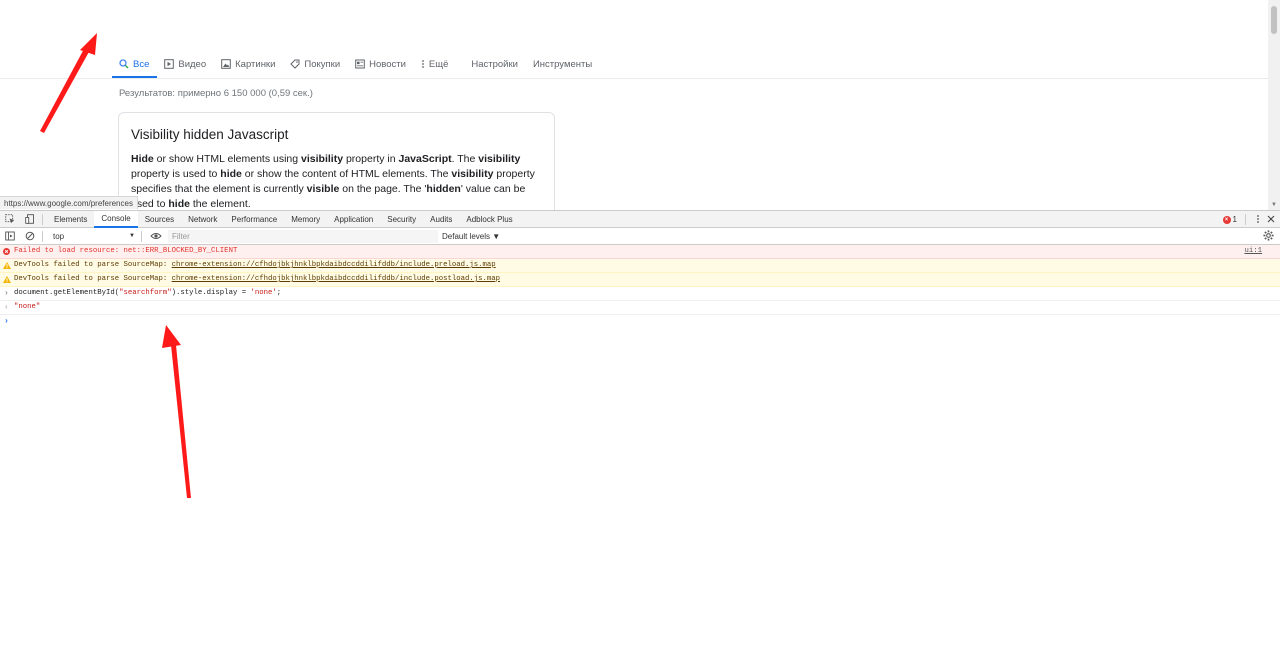  Describe the element at coordinates (179, 204) in the screenshot. I see `snippet-keyword: hide` at that location.